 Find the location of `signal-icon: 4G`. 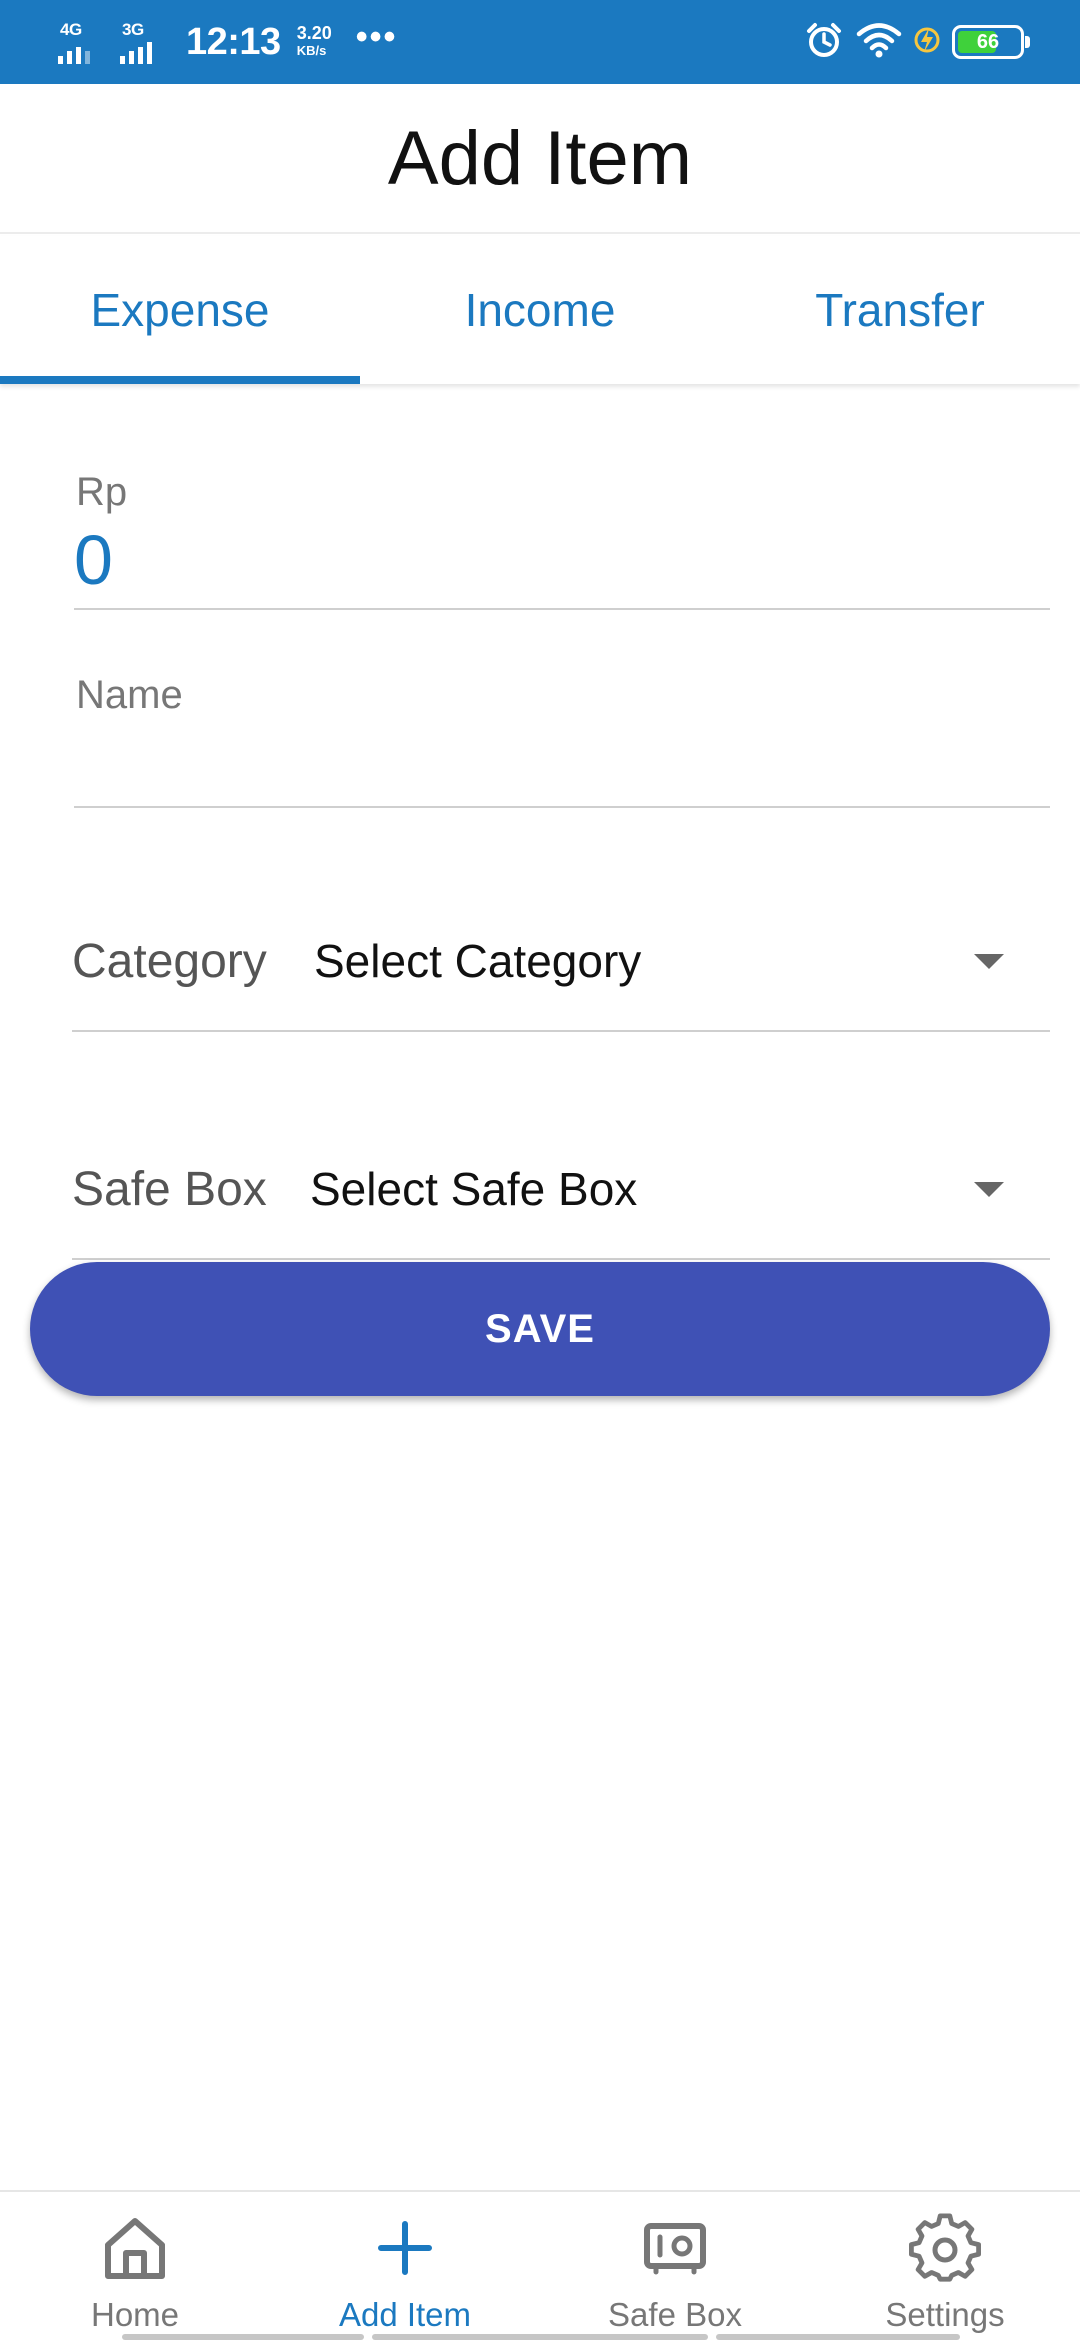

signal-icon: 4G is located at coordinates (82, 42).